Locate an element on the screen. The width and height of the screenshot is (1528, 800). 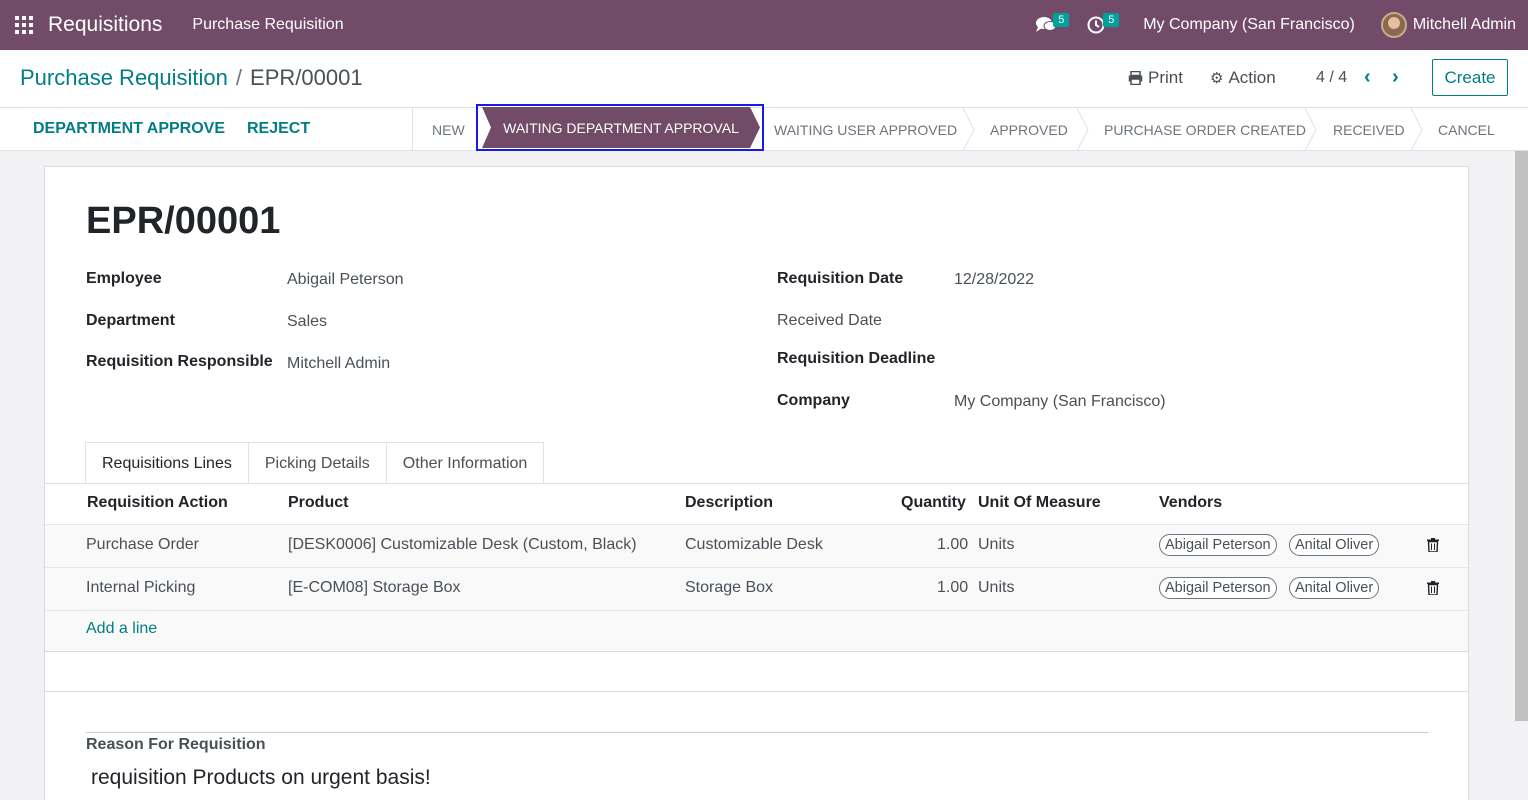
company-label: Company is located at coordinates (813, 400).